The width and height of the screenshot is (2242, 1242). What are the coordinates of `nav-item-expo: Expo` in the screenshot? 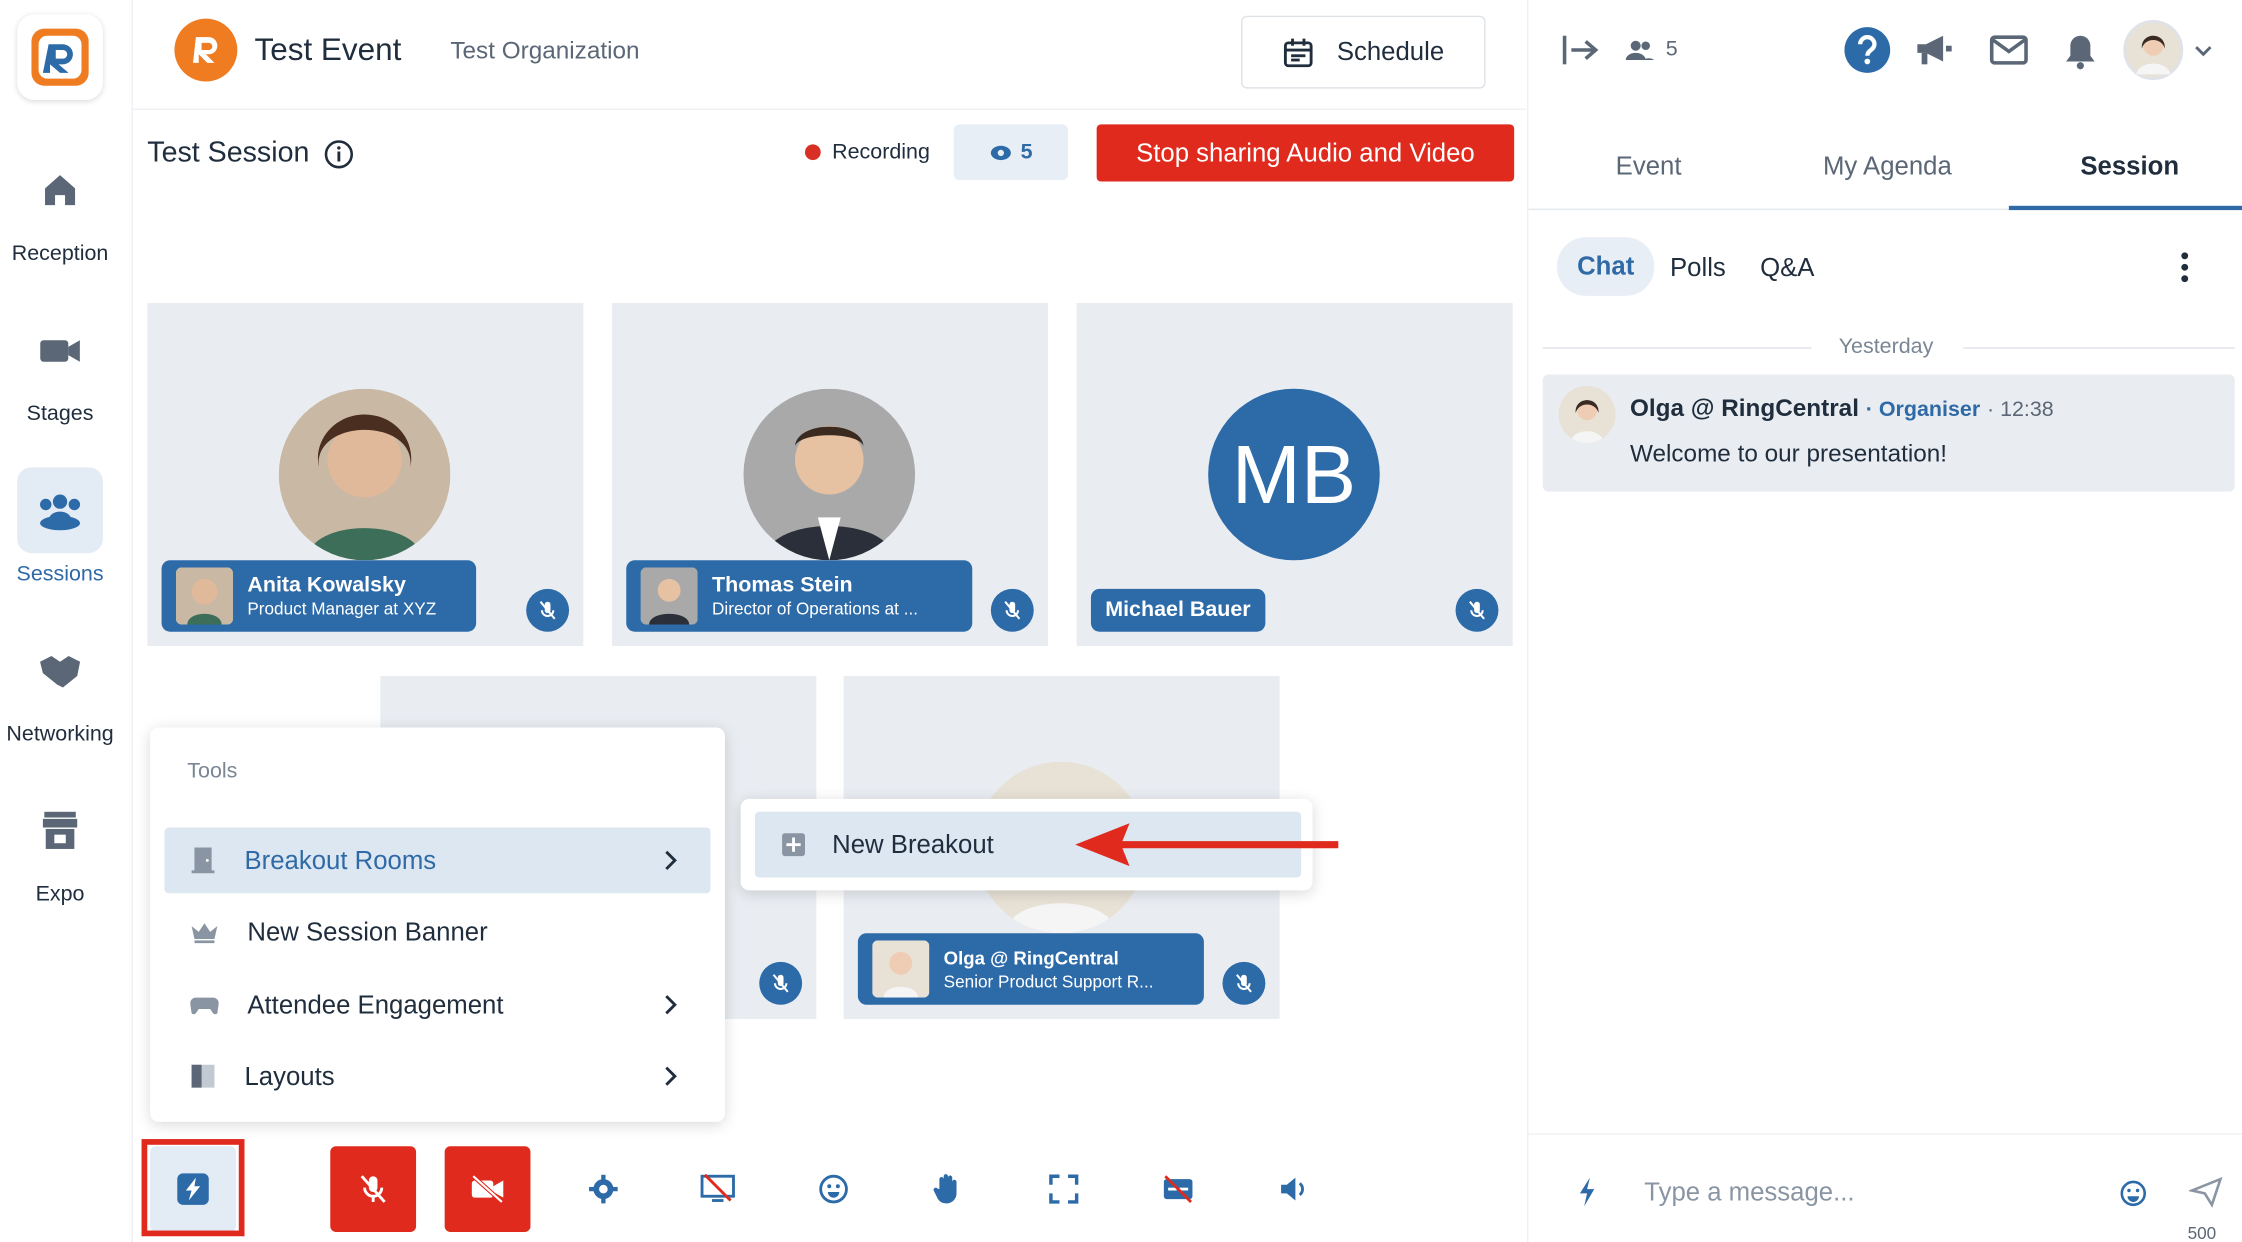 It's located at (60, 846).